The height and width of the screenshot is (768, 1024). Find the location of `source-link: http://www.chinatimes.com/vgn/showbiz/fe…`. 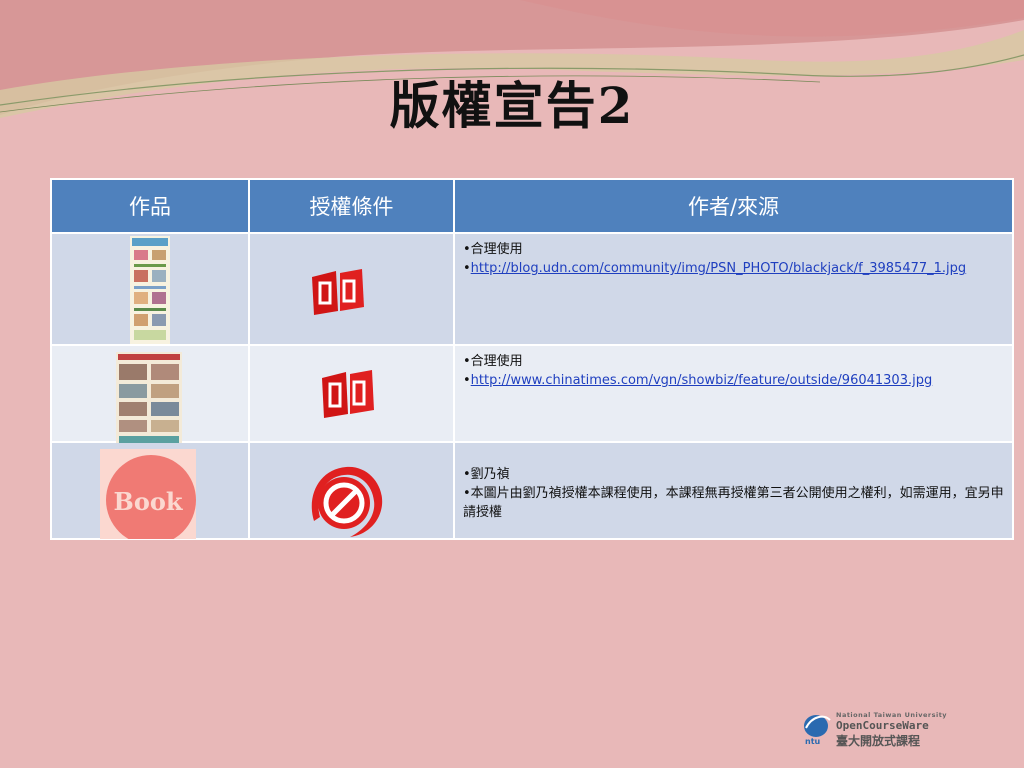

source-link: http://www.chinatimes.com/vgn/showbiz/fe… is located at coordinates (702, 380).